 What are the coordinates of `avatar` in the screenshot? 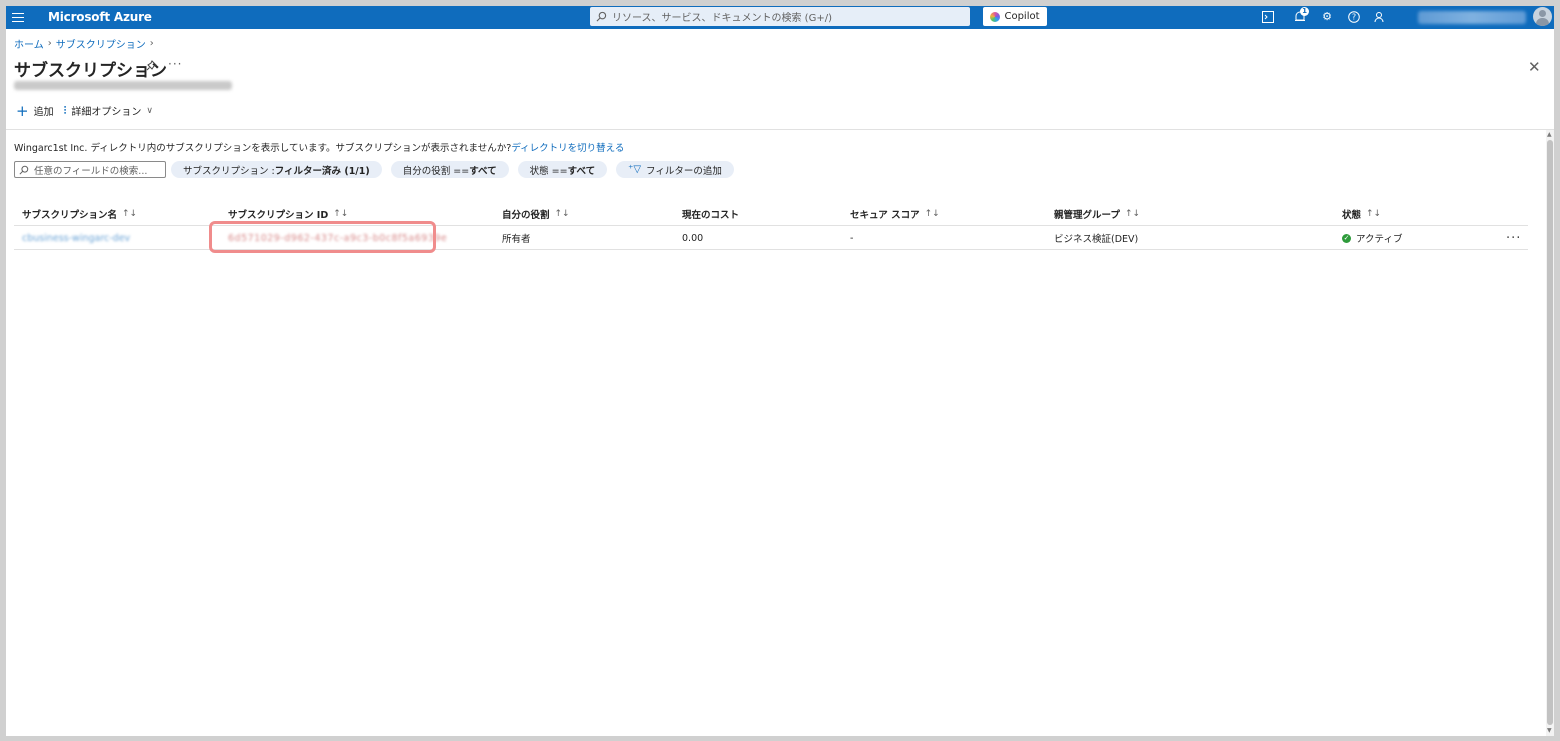 It's located at (1542, 16).